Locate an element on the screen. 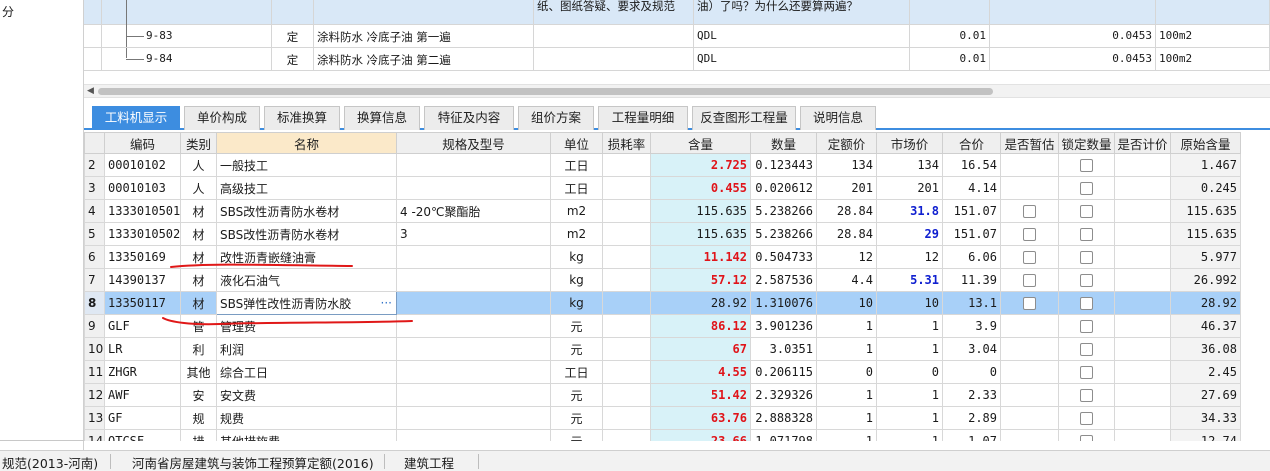 The height and width of the screenshot is (471, 1270). name-cell: 规费 is located at coordinates (306, 418).